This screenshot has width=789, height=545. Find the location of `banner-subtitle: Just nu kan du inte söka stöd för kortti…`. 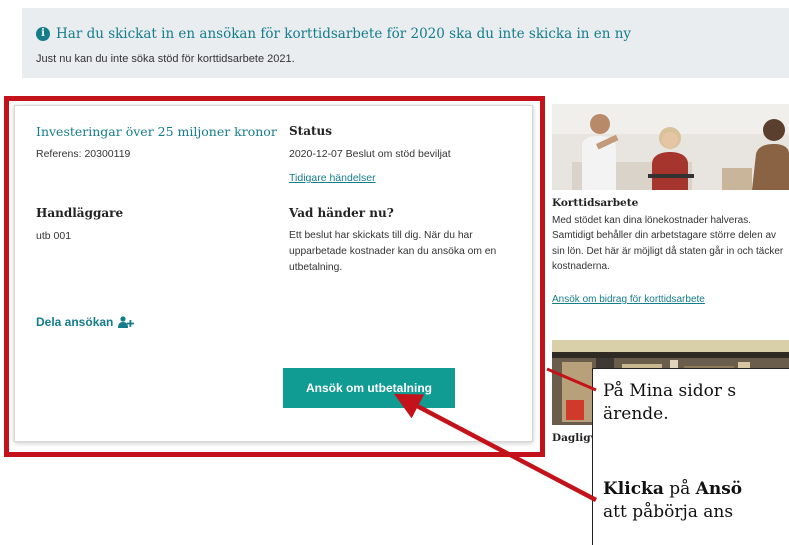

banner-subtitle: Just nu kan du inte söka stöd för kortti… is located at coordinates (165, 59).